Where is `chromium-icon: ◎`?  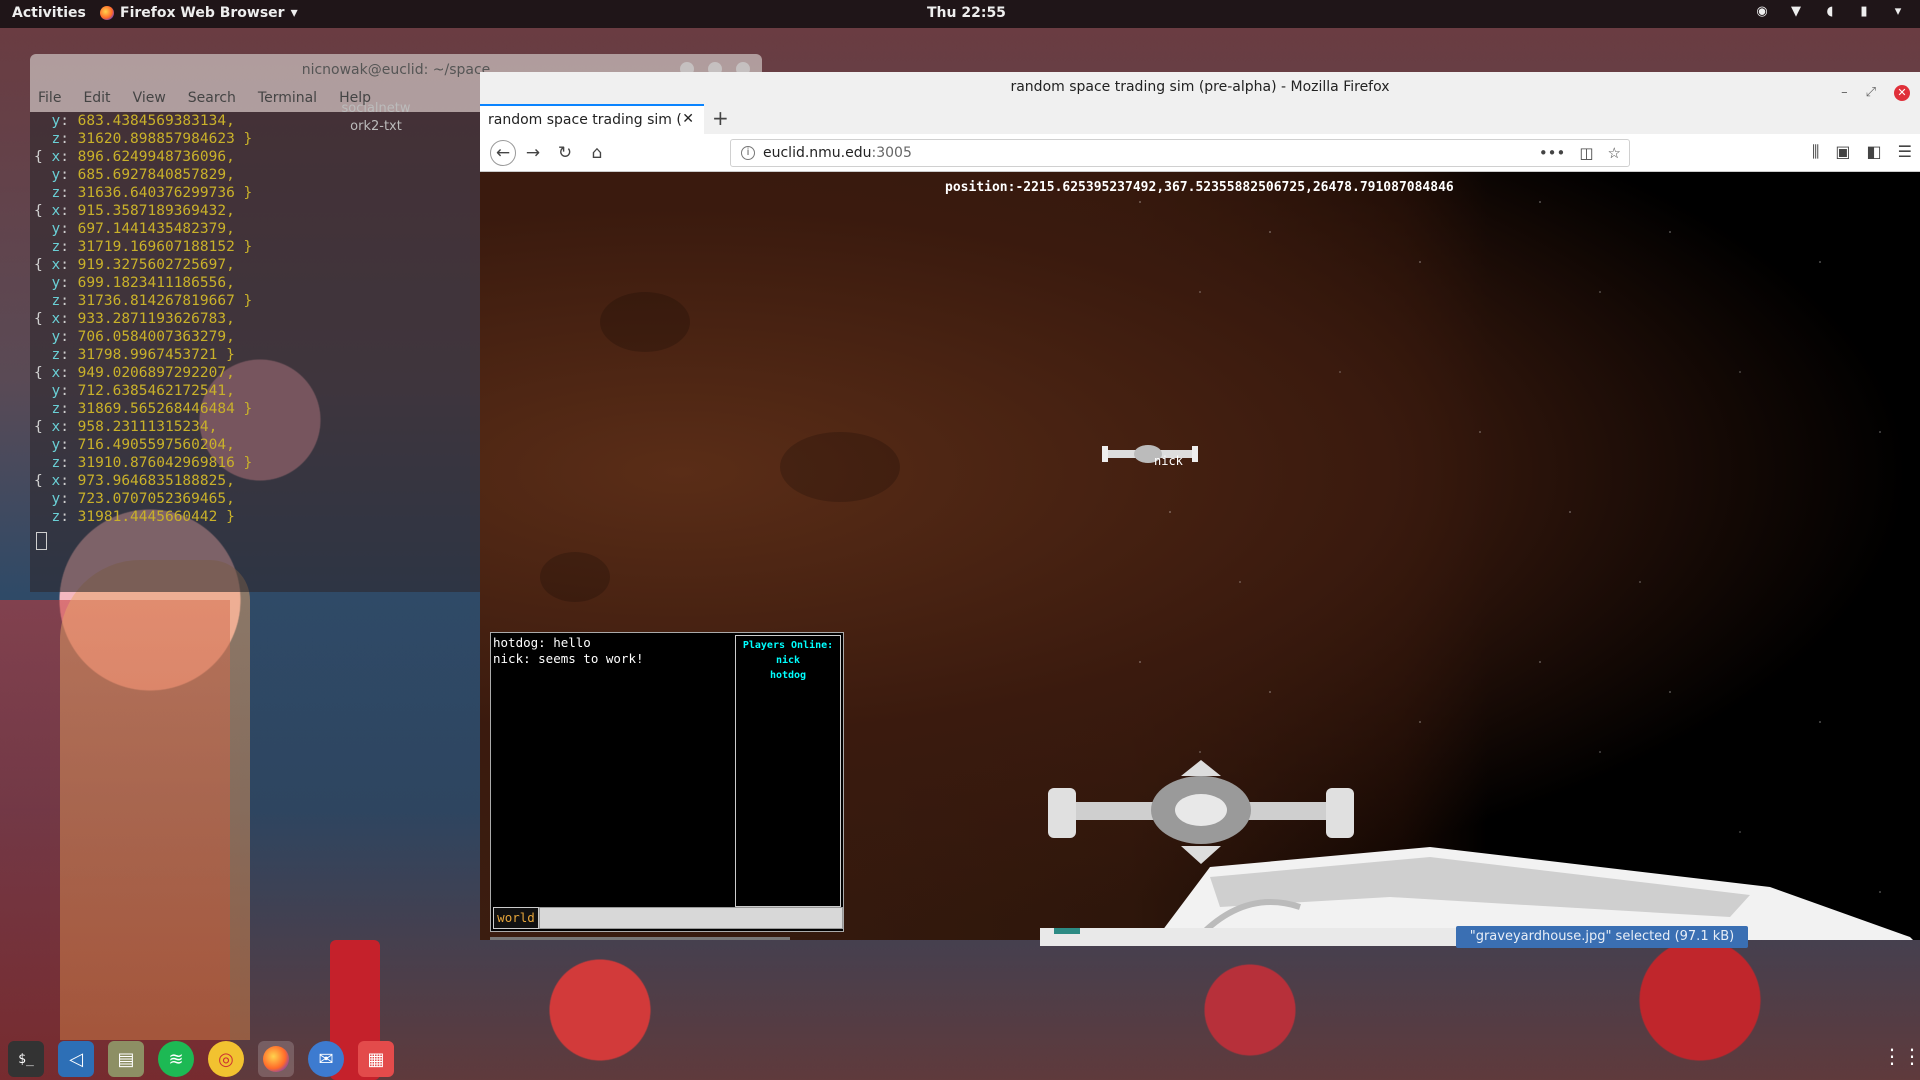
chromium-icon: ◎ is located at coordinates (226, 1059).